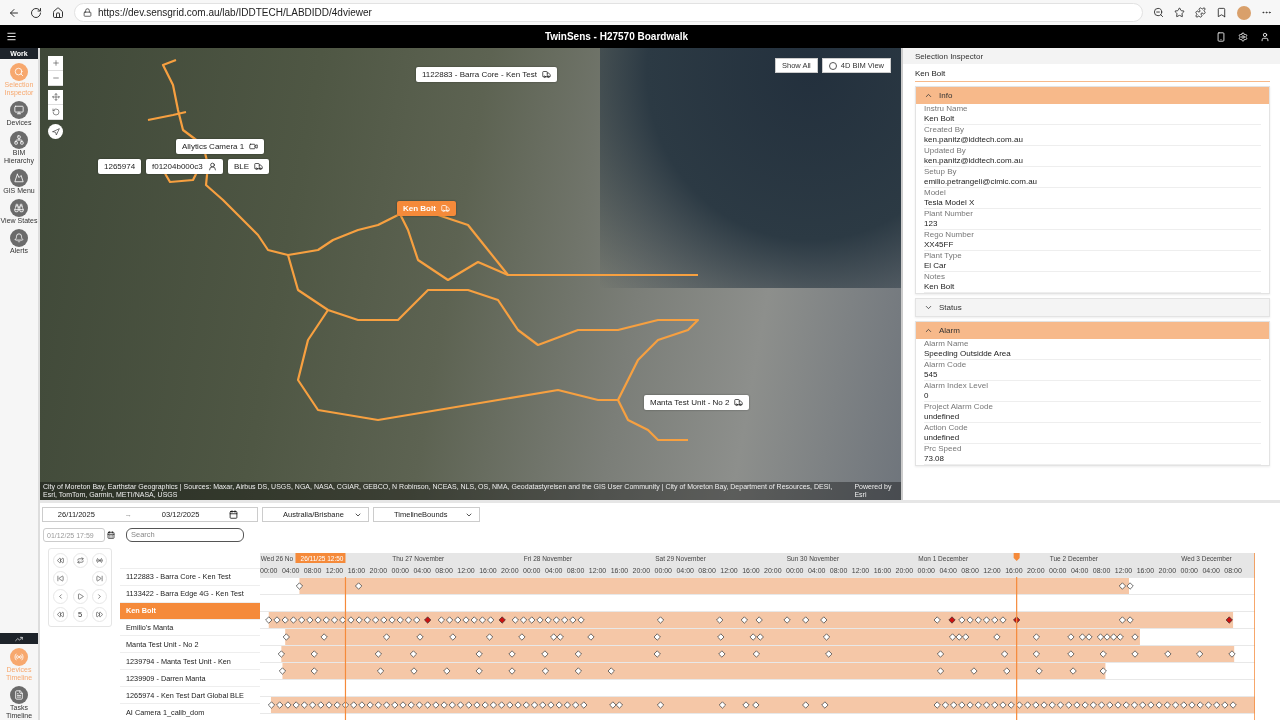 Image resolution: width=1280 pixels, height=720 pixels. Describe the element at coordinates (949, 235) in the screenshot. I see `field-label: Rego Number` at that location.